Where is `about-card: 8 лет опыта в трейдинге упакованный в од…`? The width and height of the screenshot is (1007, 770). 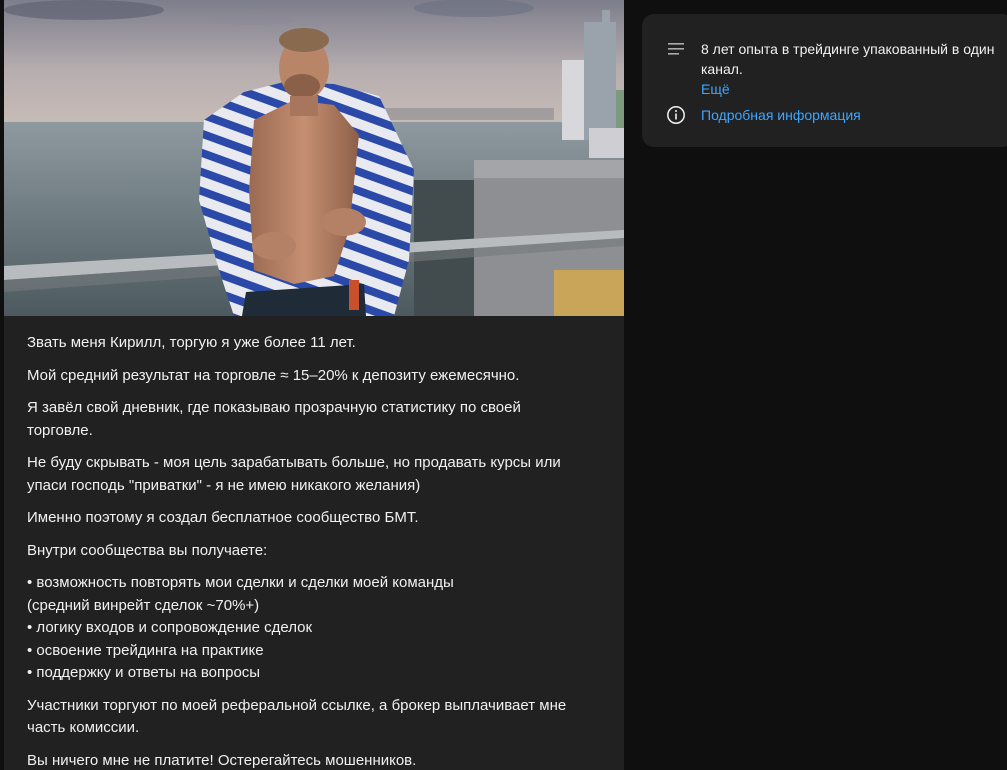
about-card: 8 лет опыта в трейдинге упакованный в од… is located at coordinates (824, 80).